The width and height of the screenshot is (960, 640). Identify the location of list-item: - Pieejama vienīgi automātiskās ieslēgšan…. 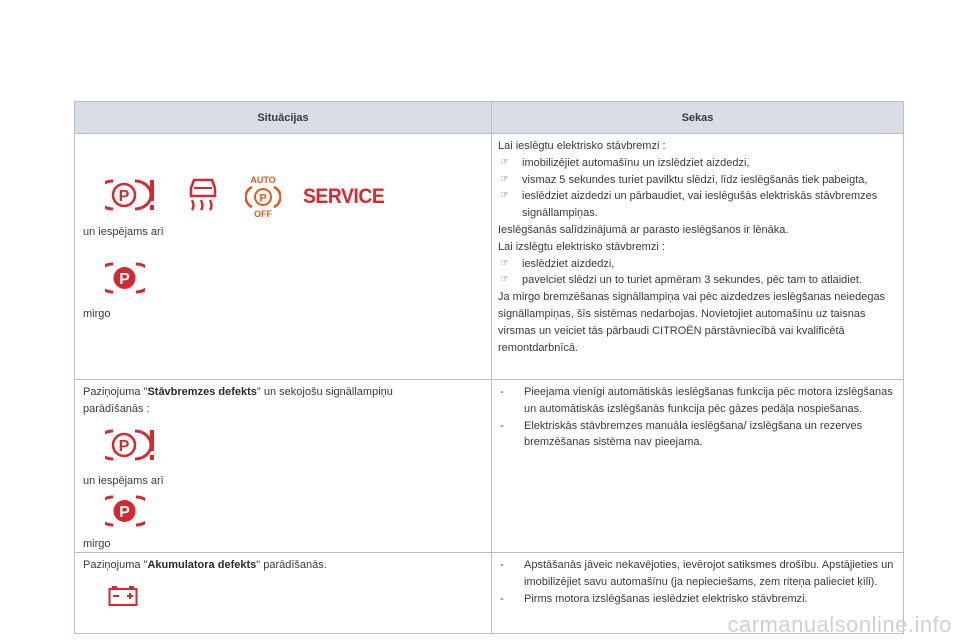
(696, 400).